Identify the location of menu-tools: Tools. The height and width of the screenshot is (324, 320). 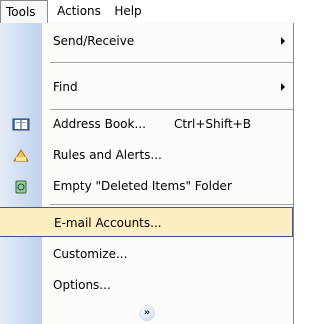
(24, 12).